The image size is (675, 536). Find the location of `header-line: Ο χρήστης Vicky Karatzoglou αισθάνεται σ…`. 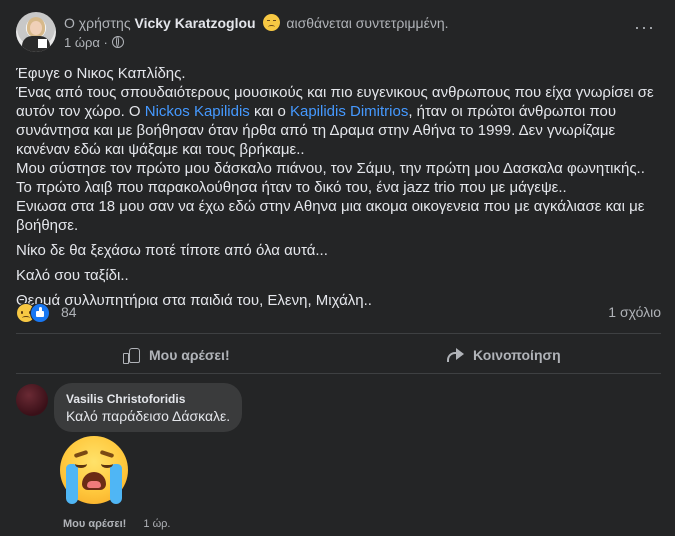

header-line: Ο χρήστης Vicky Karatzoglou αισθάνεται σ… is located at coordinates (256, 22).